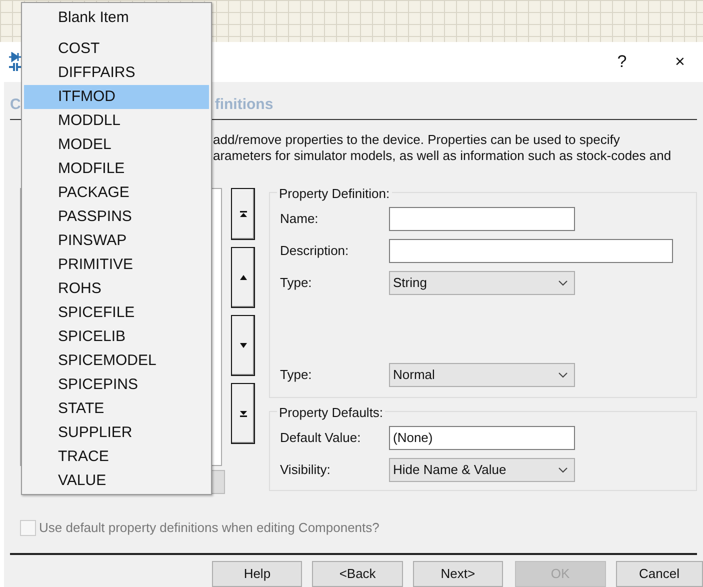 Image resolution: width=703 pixels, height=587 pixels. I want to click on dropdown-item: TRACE, so click(116, 457).